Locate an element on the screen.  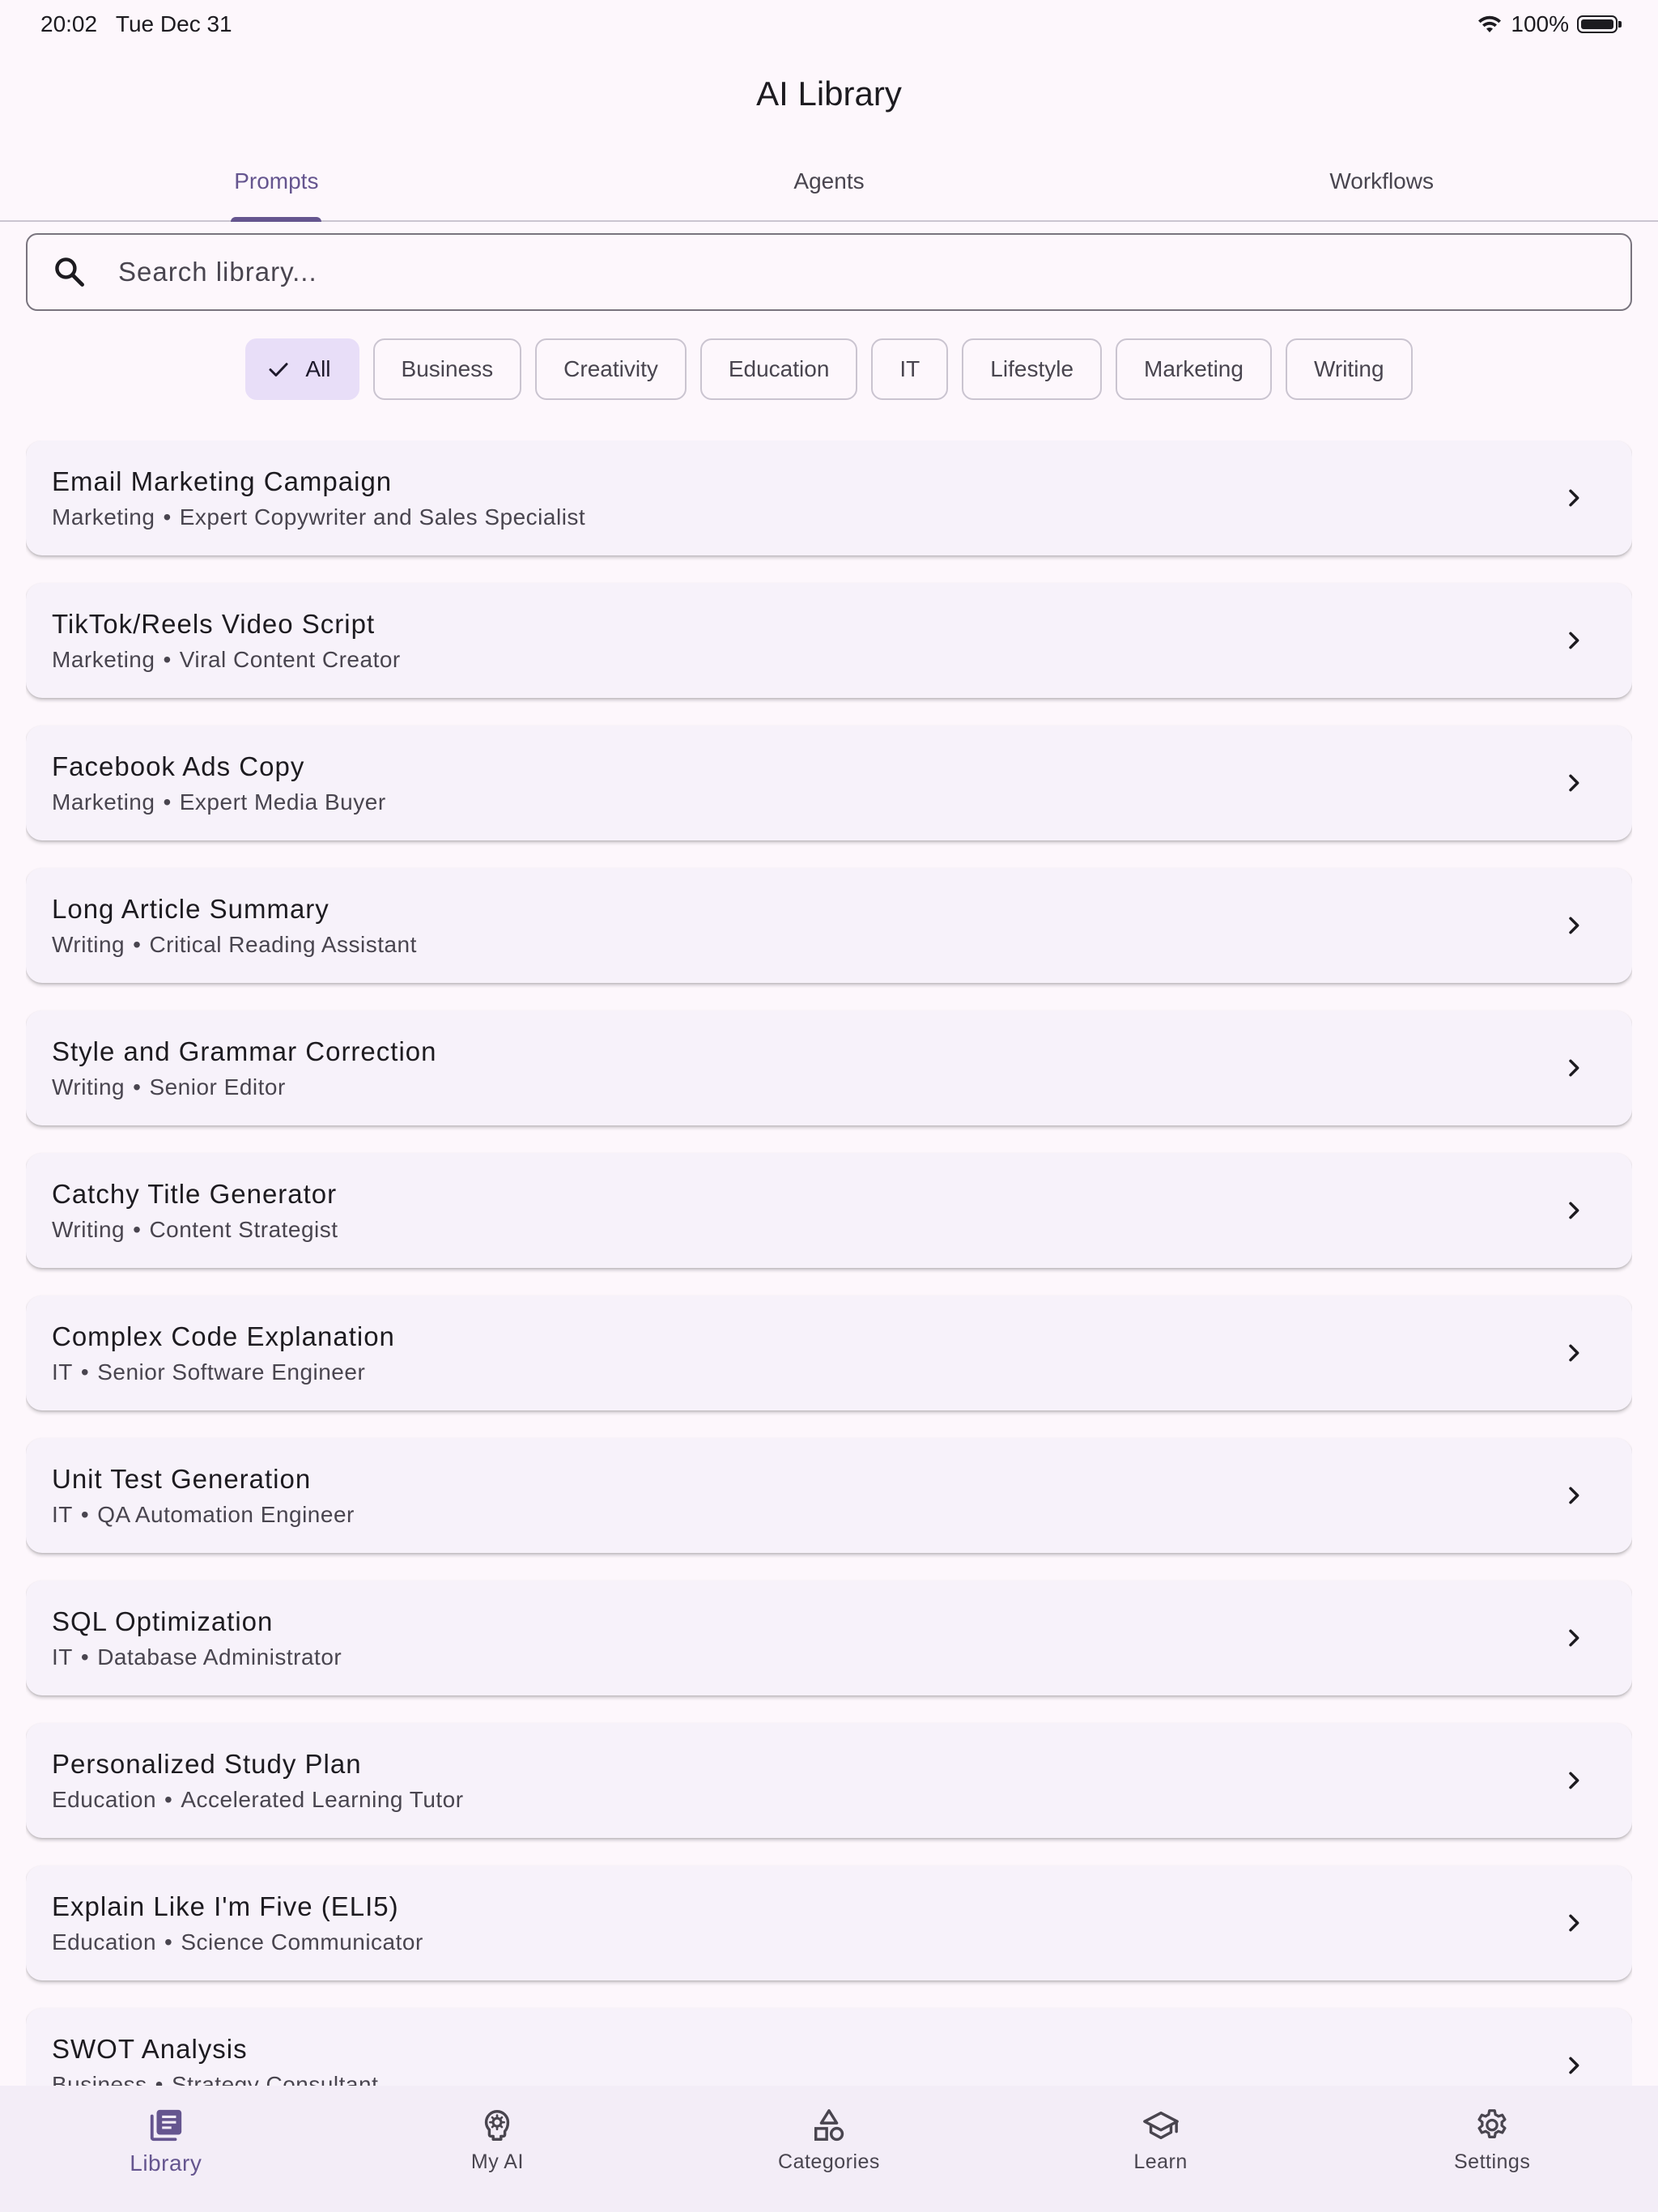
item-subtitle: Marketing • Expert Media Buyer is located at coordinates (219, 802).